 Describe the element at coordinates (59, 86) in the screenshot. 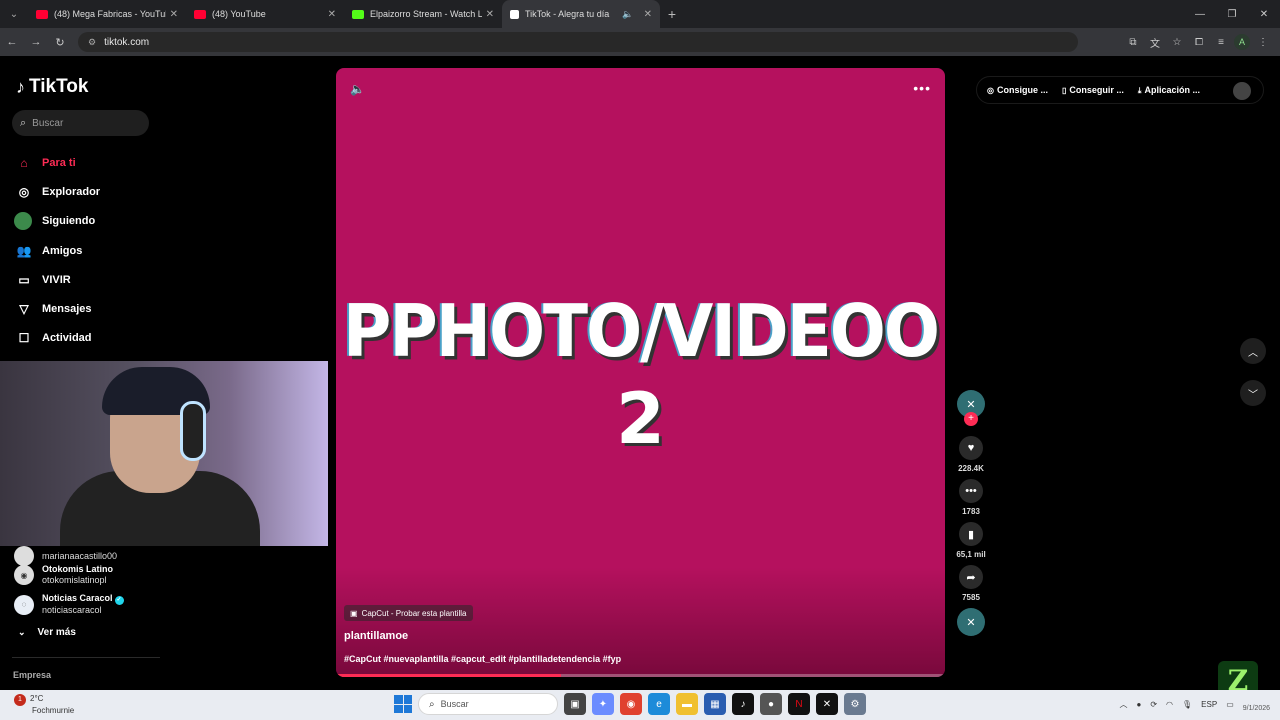

I see `brand-name: TikTok` at that location.